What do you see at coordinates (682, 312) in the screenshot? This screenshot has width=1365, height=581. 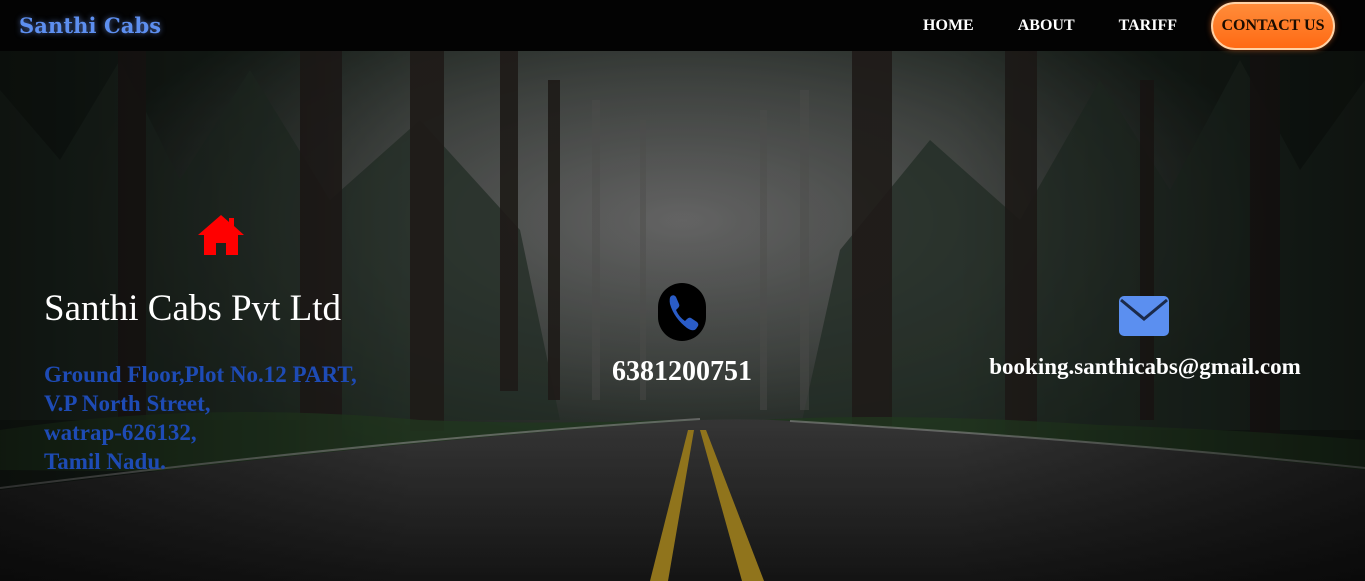 I see `phone-icon` at bounding box center [682, 312].